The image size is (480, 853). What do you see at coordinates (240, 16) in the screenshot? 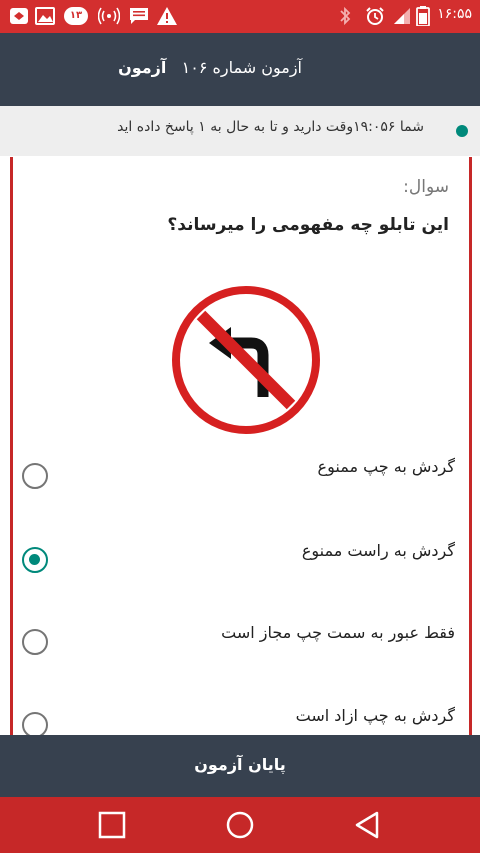
I see `status-bar: ۱۳ ۱۶:۵۵` at bounding box center [240, 16].